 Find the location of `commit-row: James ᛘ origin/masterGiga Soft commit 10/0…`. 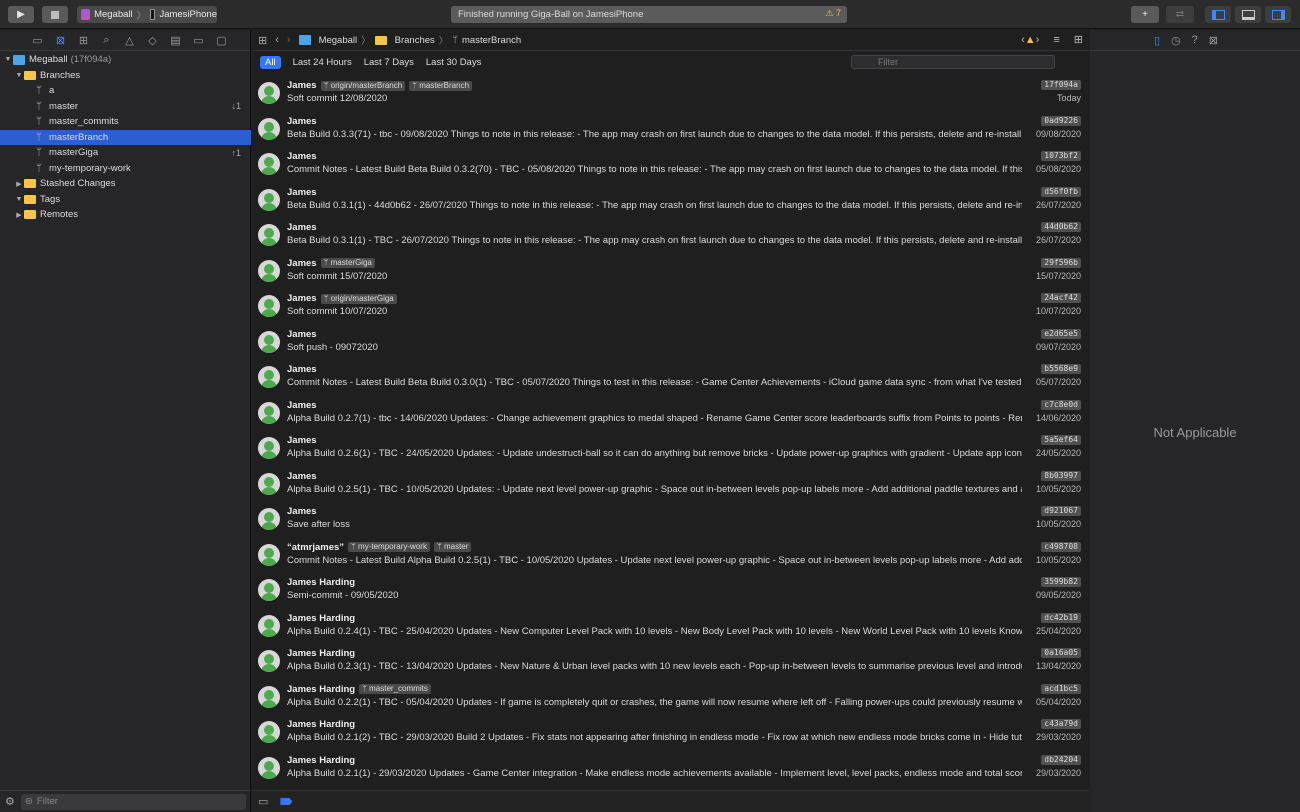

commit-row: James ᛘ origin/masterGiga Soft commit 10/0… is located at coordinates (670, 307).